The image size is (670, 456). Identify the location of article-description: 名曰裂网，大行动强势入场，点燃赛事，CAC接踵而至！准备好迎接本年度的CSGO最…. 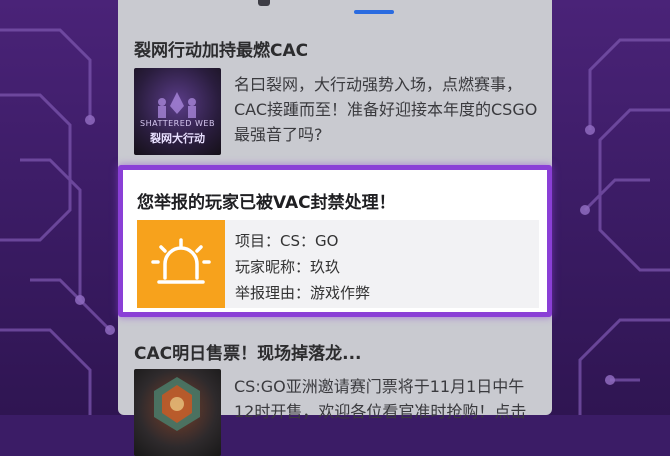
(386, 109).